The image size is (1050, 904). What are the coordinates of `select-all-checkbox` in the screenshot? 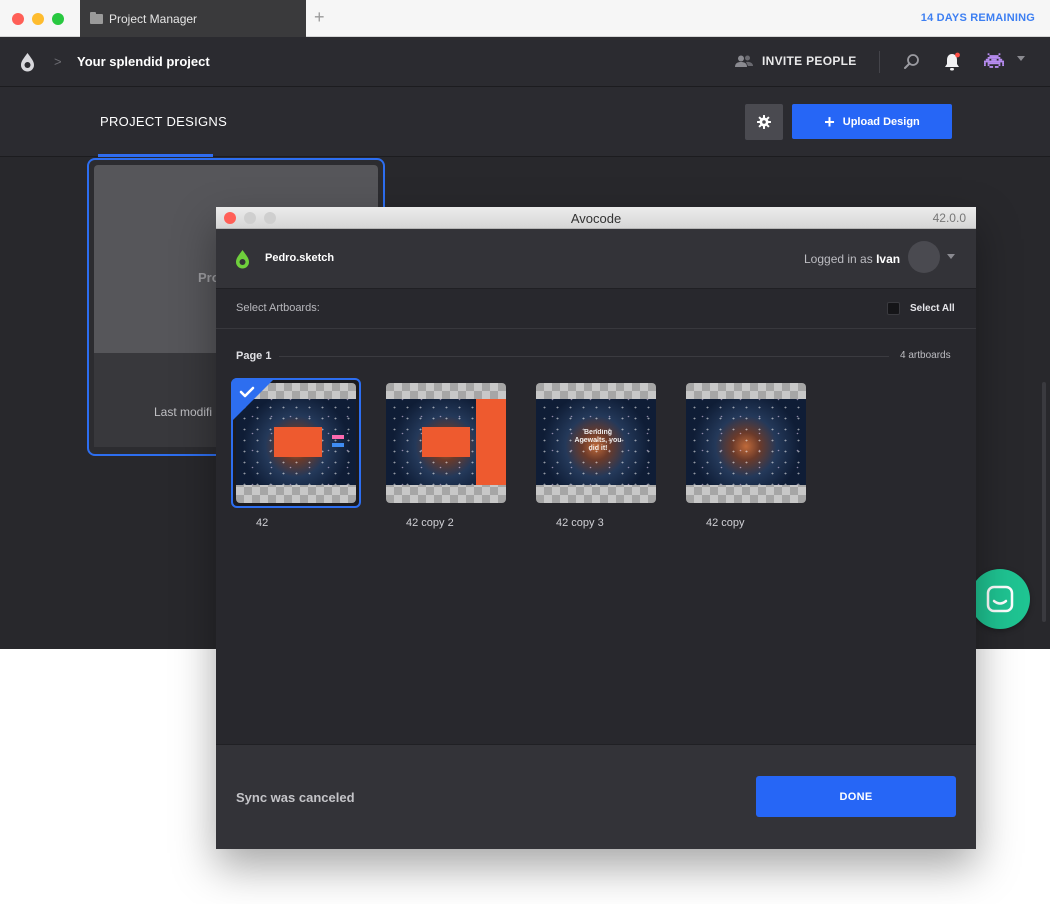 It's located at (893, 308).